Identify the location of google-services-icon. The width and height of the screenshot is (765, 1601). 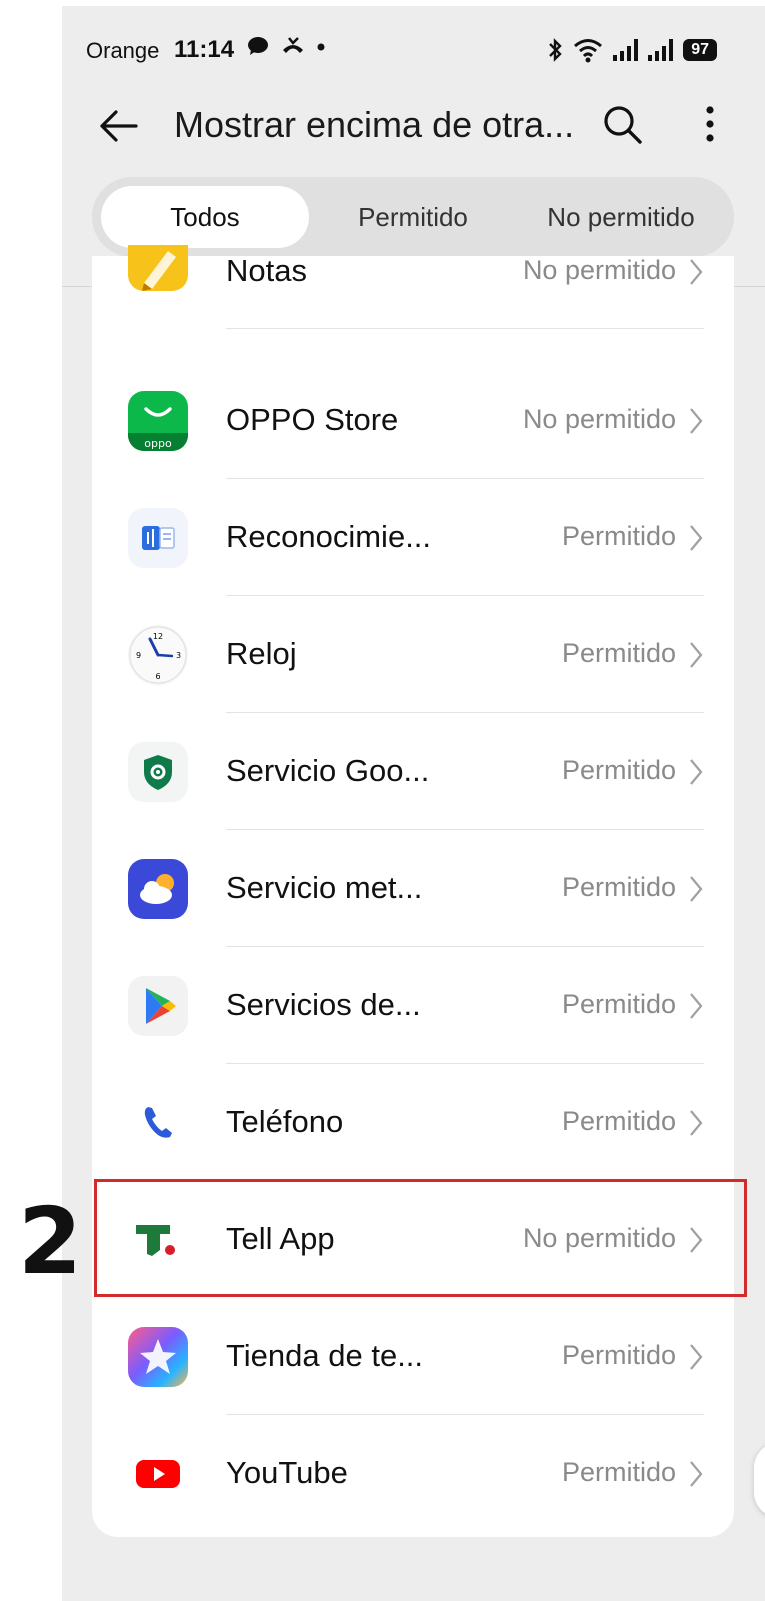
(158, 772).